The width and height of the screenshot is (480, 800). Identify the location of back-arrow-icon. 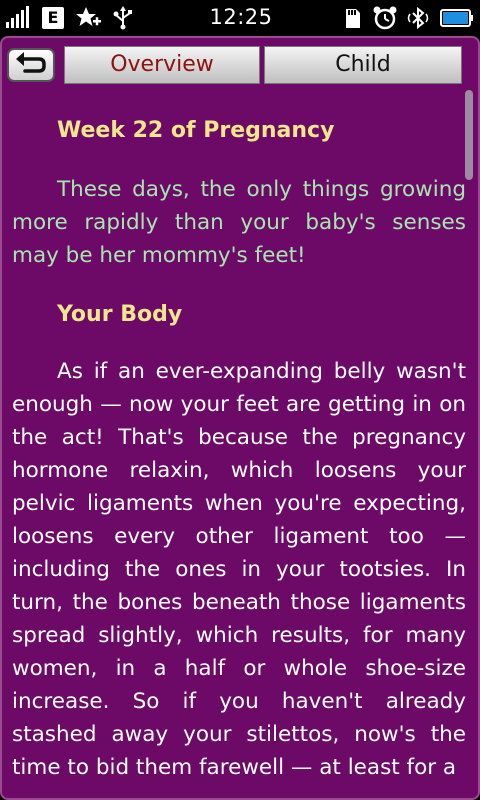
(31, 62).